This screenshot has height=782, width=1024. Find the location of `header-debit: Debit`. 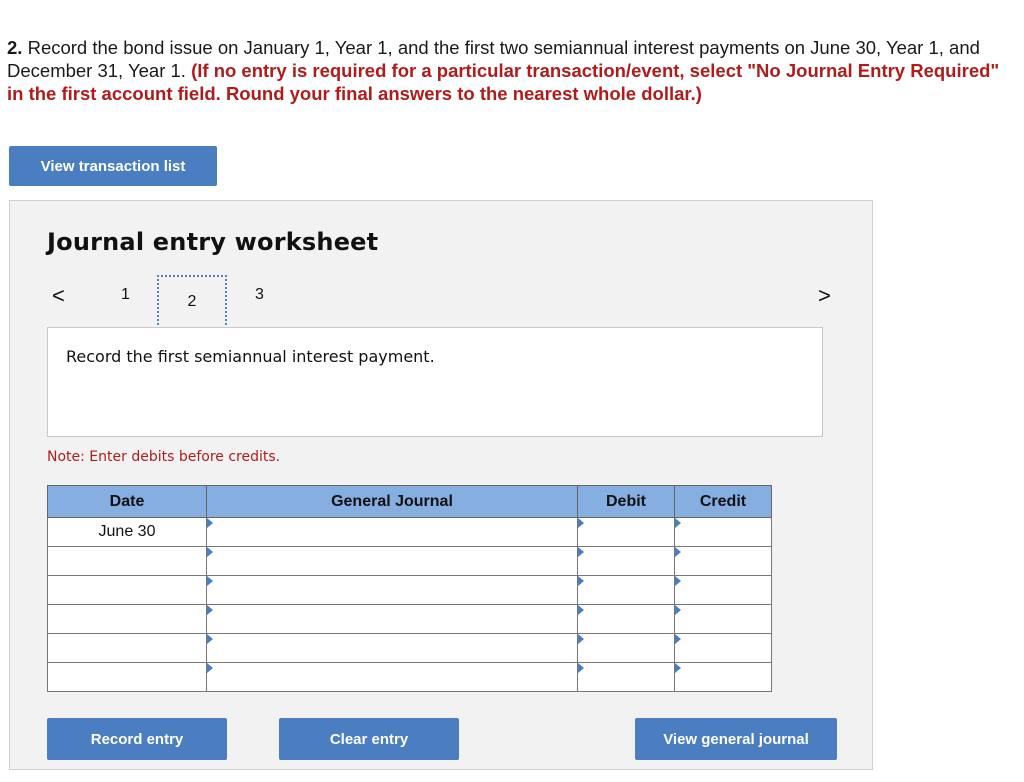

header-debit: Debit is located at coordinates (626, 501).